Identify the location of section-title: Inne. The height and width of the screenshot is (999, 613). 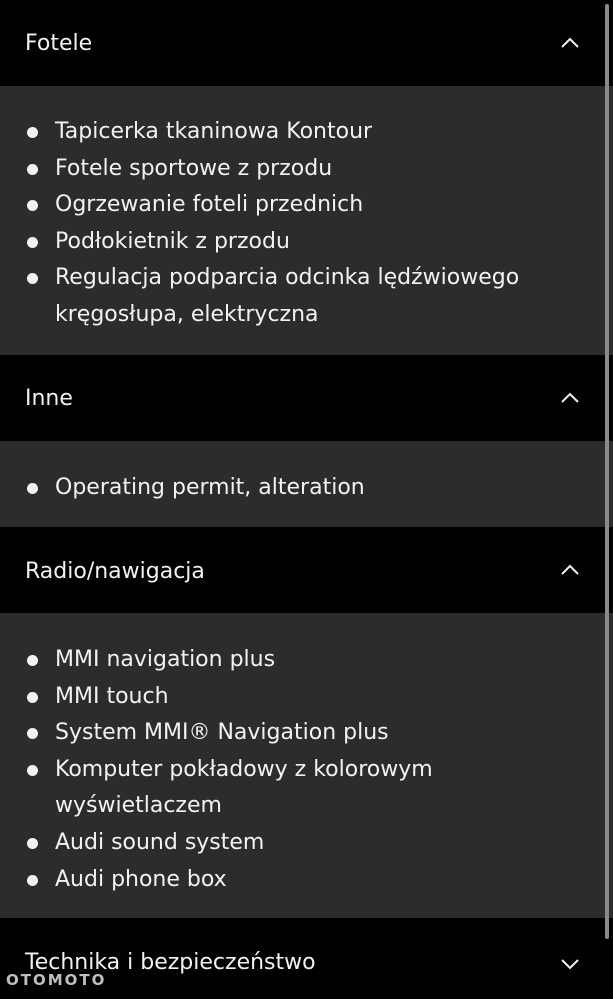
(49, 398).